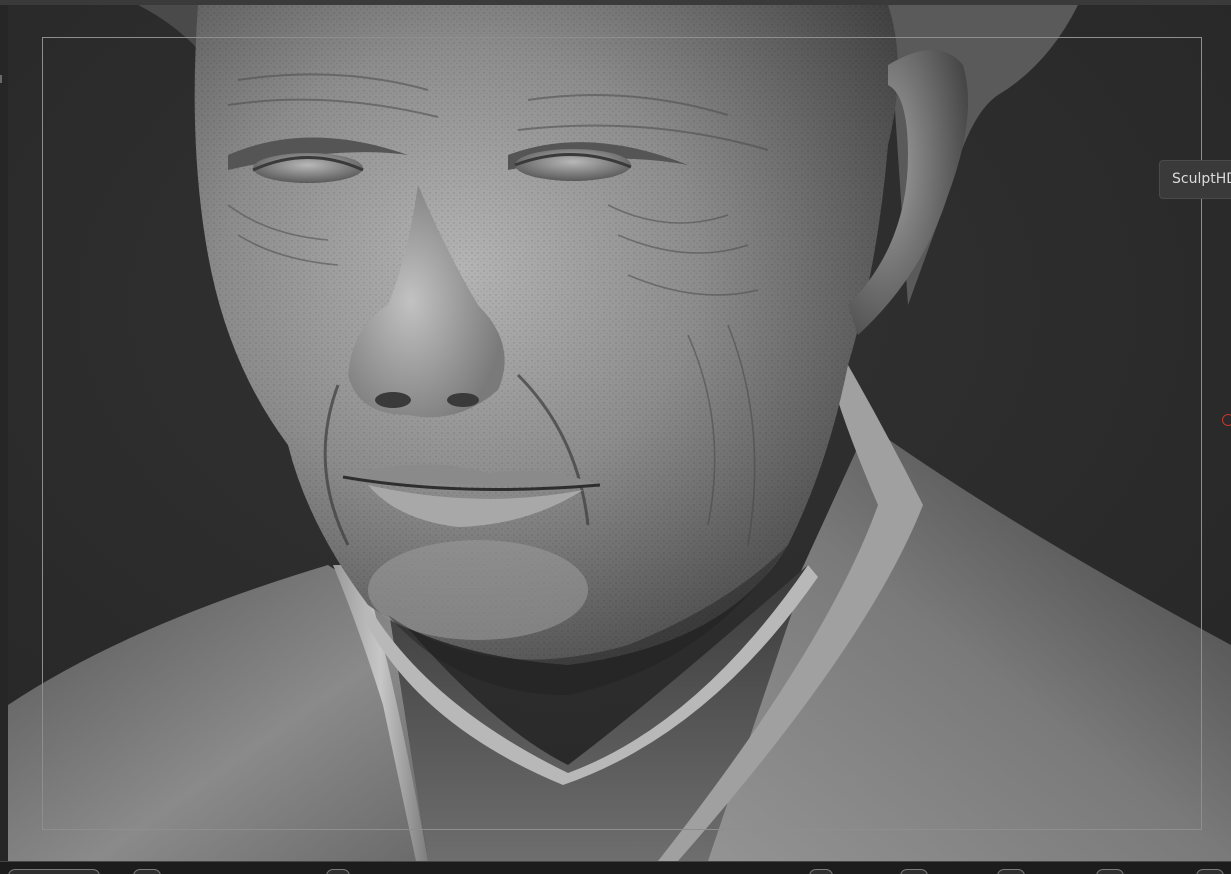 The image size is (1231, 874). Describe the element at coordinates (4, 433) in the screenshot. I see `left-shelf-edge` at that location.